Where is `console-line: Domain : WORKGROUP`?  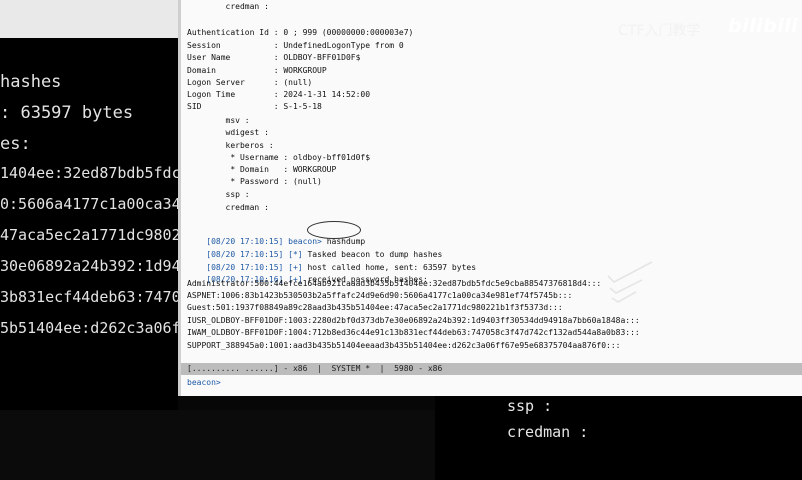
console-line: Domain : WORKGROUP is located at coordinates (257, 70).